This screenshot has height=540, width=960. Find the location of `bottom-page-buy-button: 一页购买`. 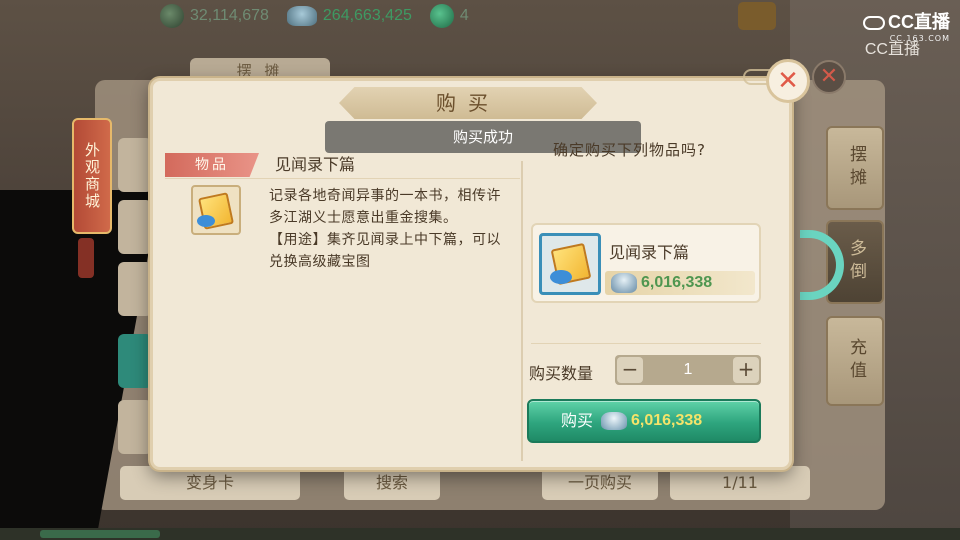

bottom-page-buy-button: 一页购买 is located at coordinates (600, 483).